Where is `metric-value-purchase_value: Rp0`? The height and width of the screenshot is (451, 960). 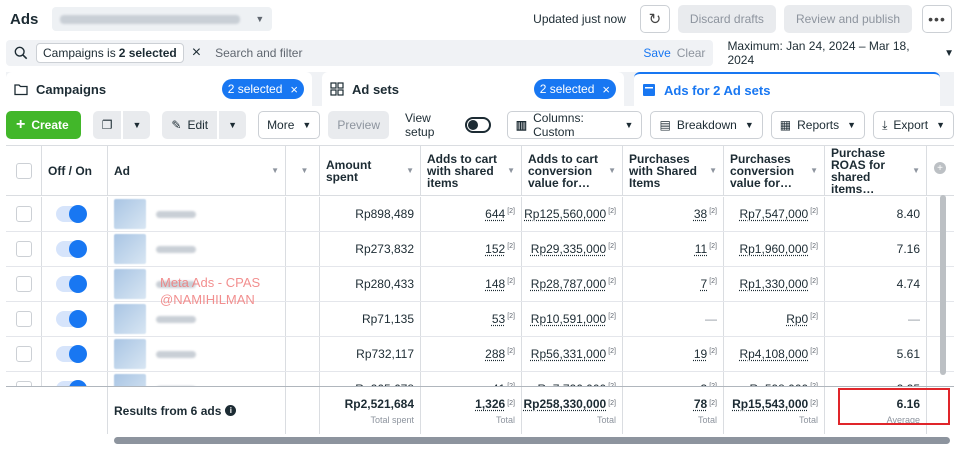 metric-value-purchase_value: Rp0 is located at coordinates (797, 319).